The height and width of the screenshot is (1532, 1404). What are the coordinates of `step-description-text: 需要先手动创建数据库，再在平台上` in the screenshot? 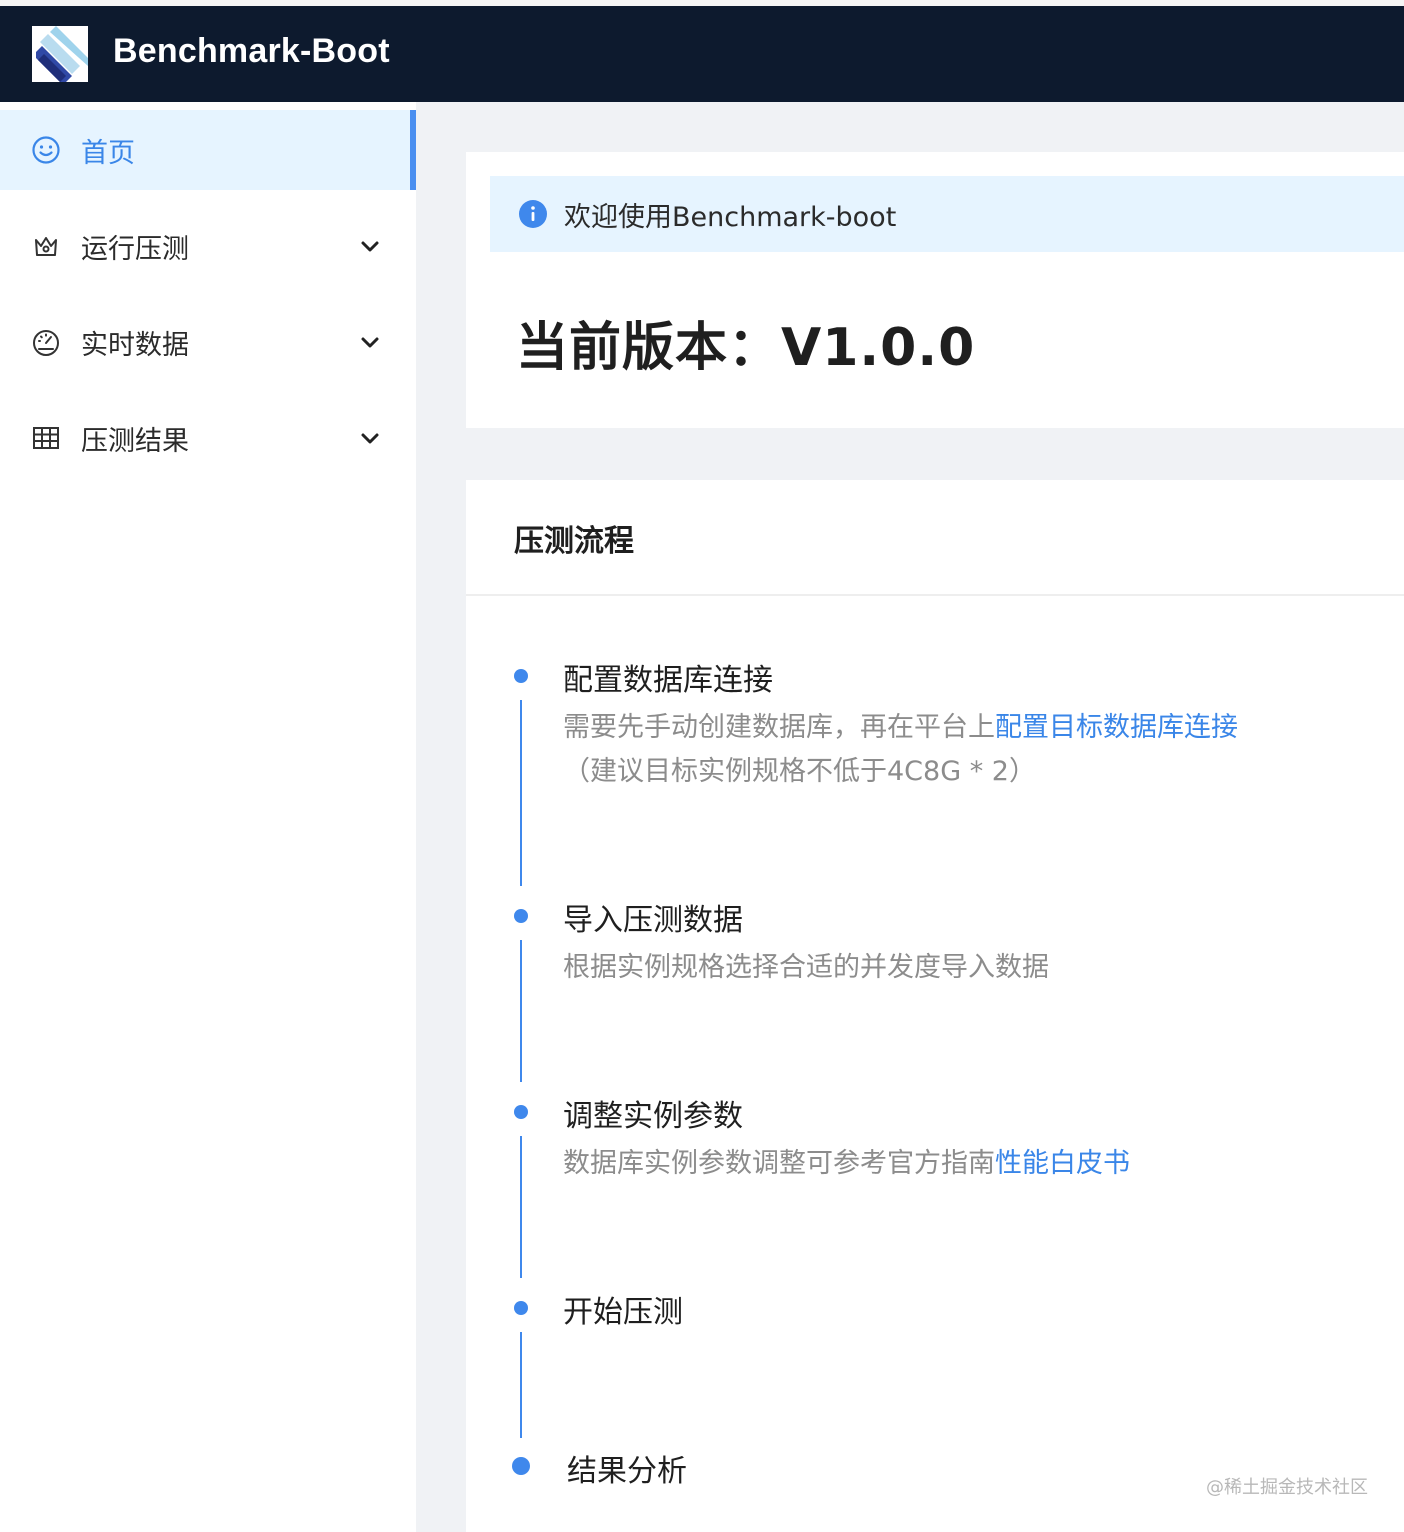 It's located at (779, 727).